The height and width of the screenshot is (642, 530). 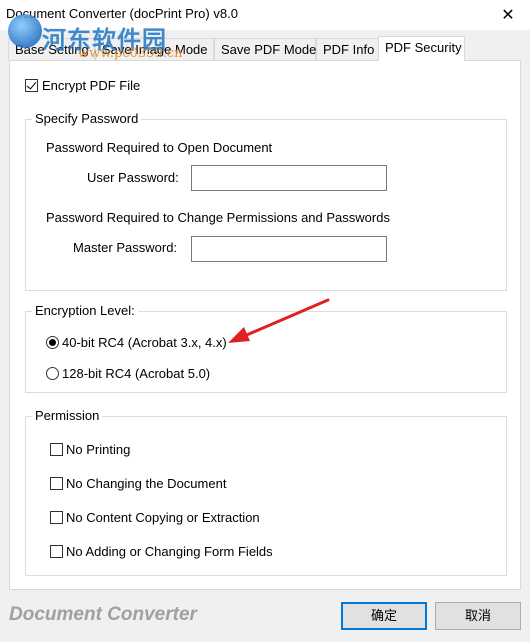 I want to click on radio-40bit-rc4-label: 40-bit RC4 (Acrobat 3.x, 4.x), so click(x=144, y=342).